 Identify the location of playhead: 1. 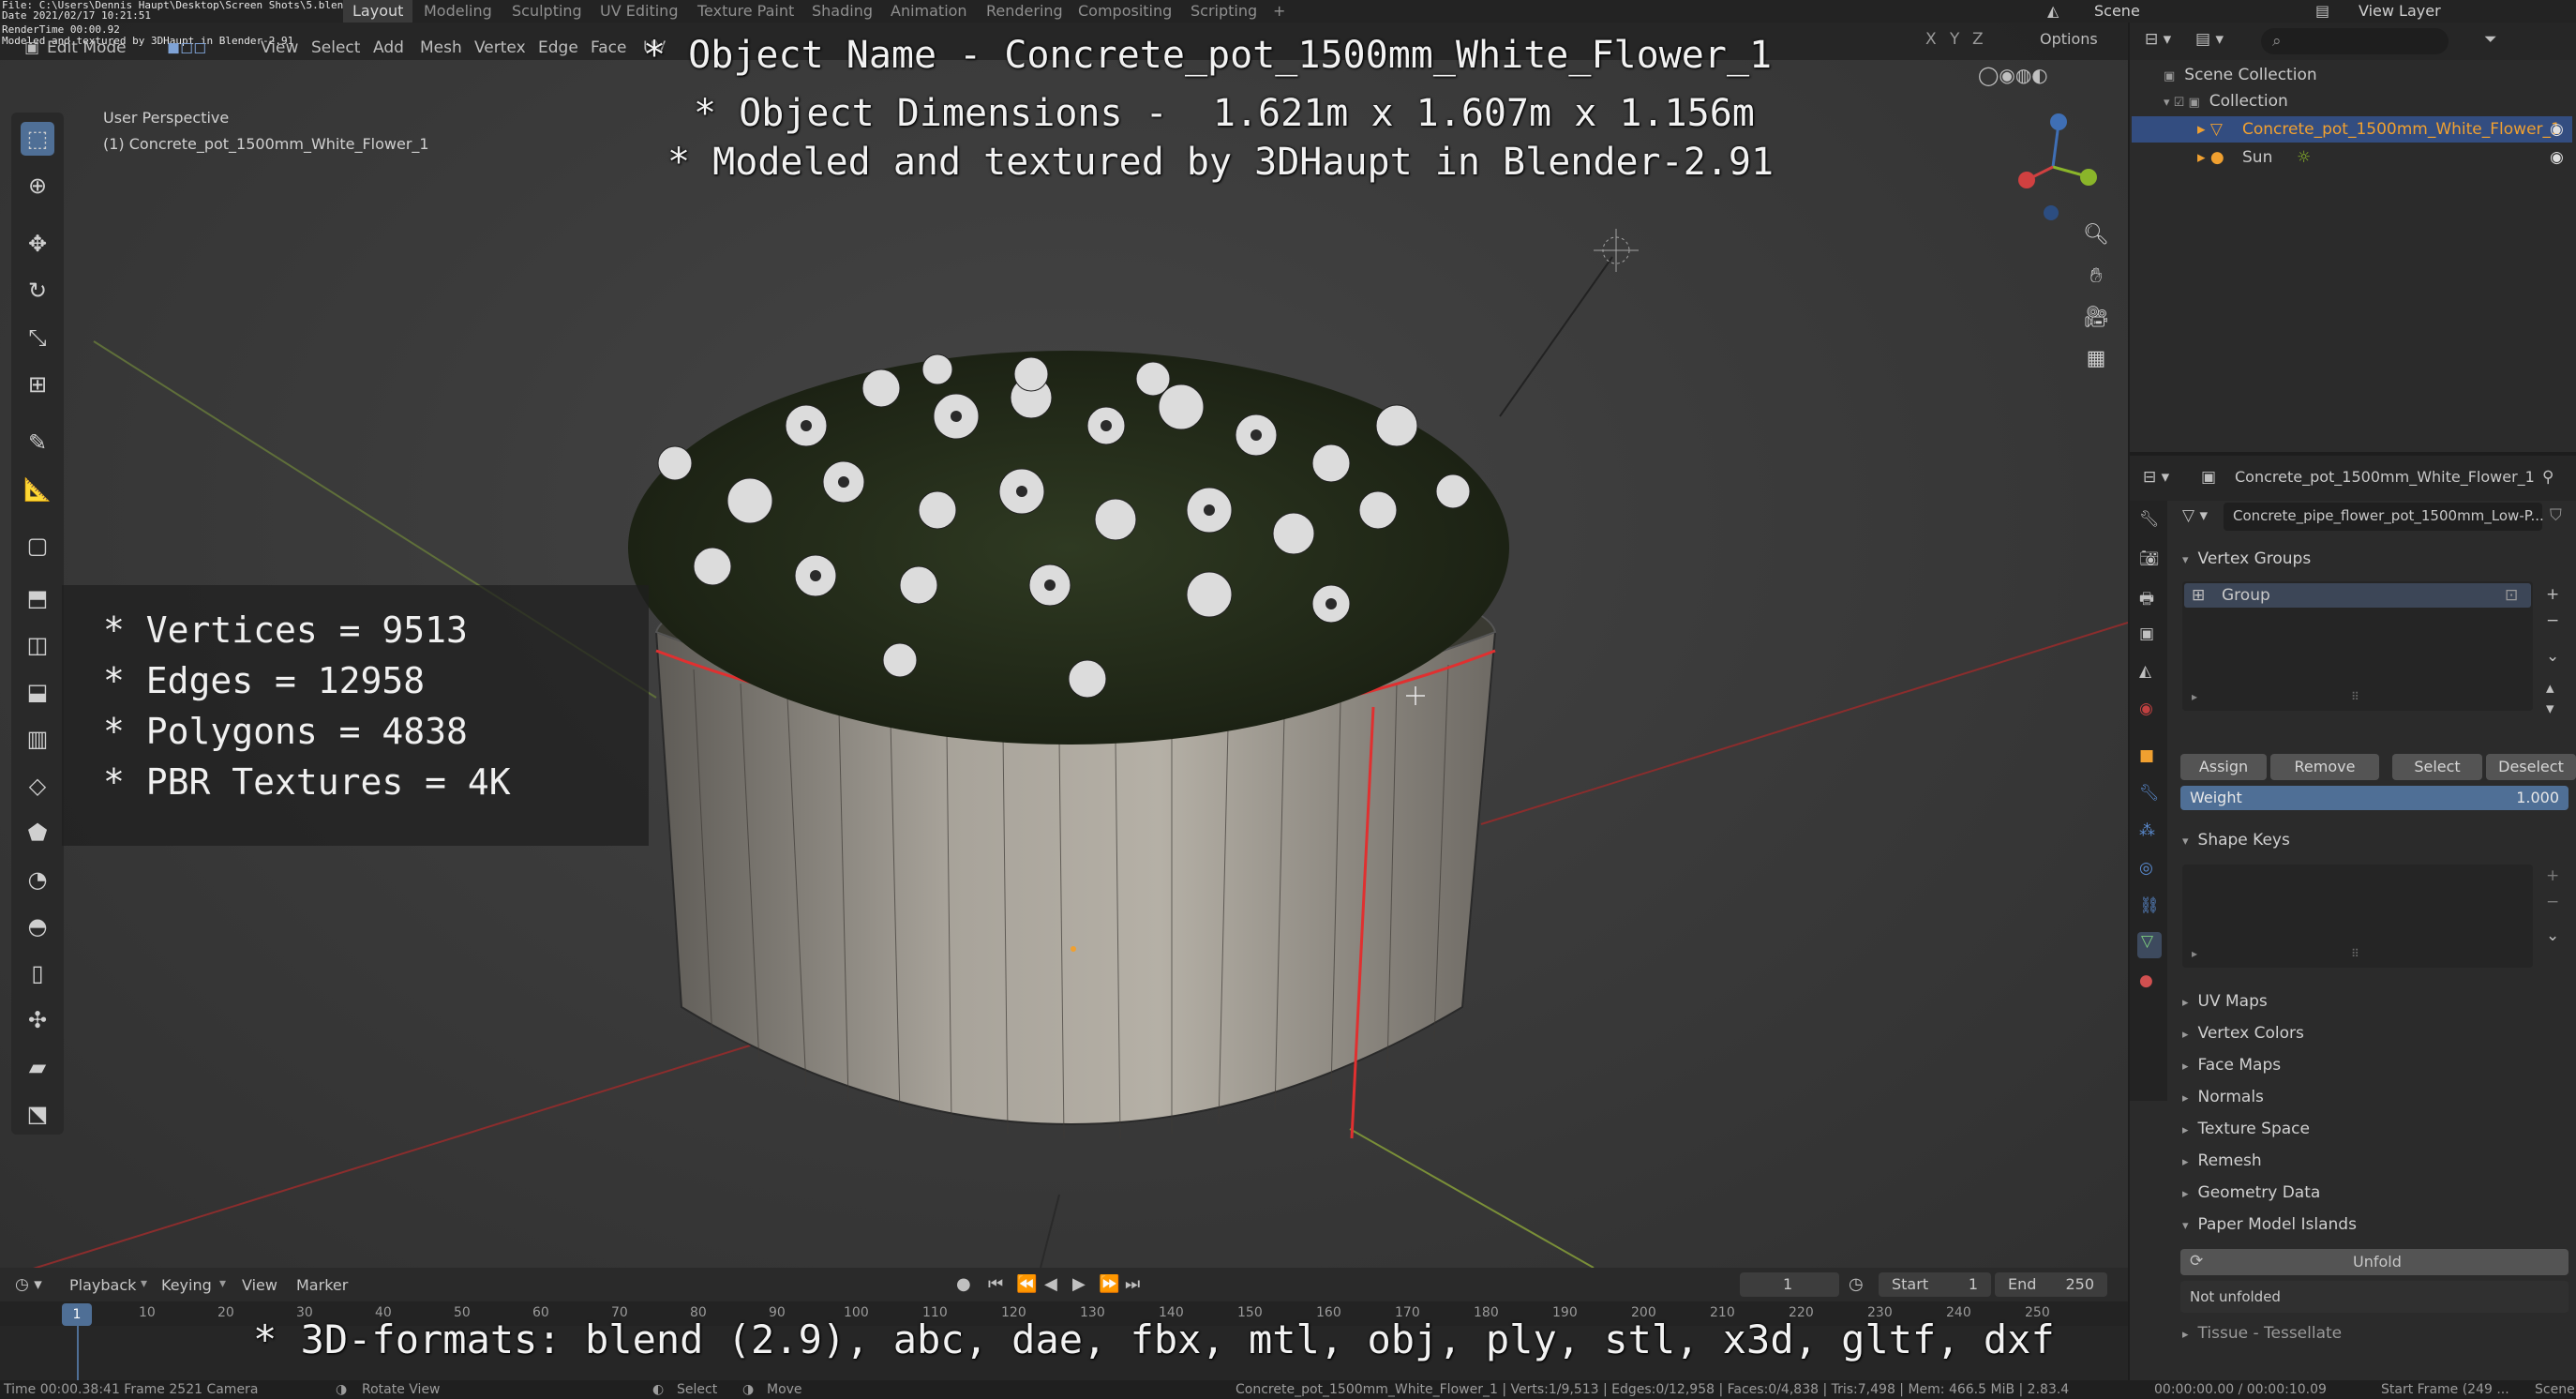
(77, 1314).